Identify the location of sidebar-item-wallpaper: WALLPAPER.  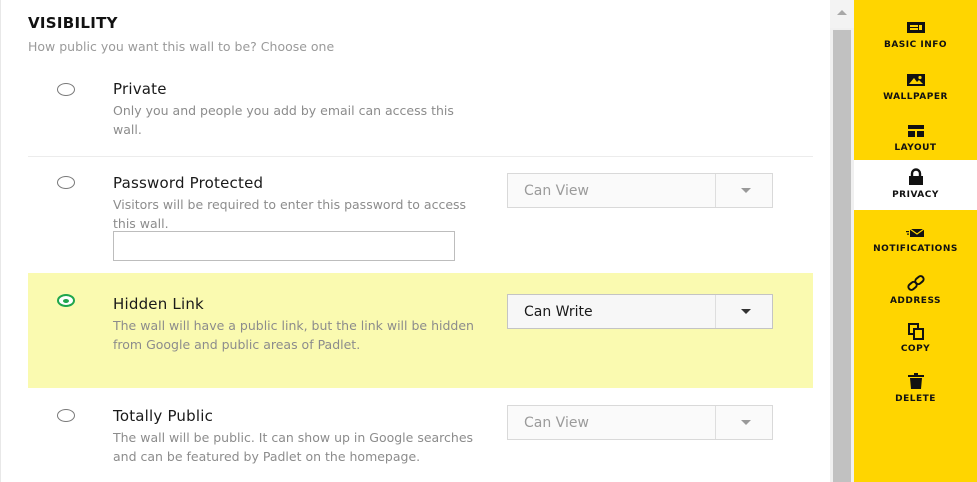
(915, 86).